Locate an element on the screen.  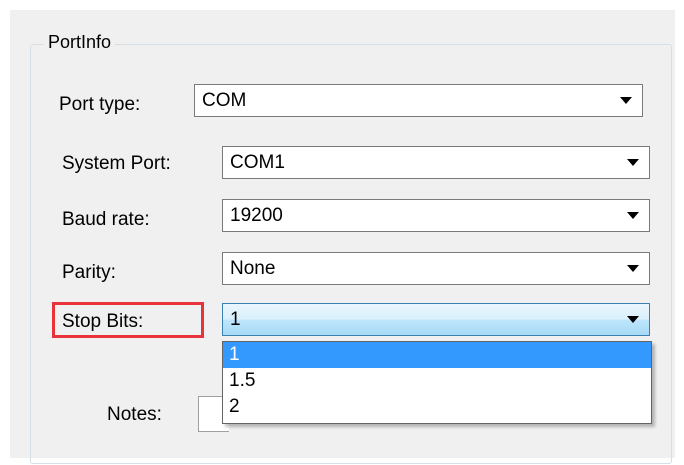
parity-label: Parity: is located at coordinates (89, 272).